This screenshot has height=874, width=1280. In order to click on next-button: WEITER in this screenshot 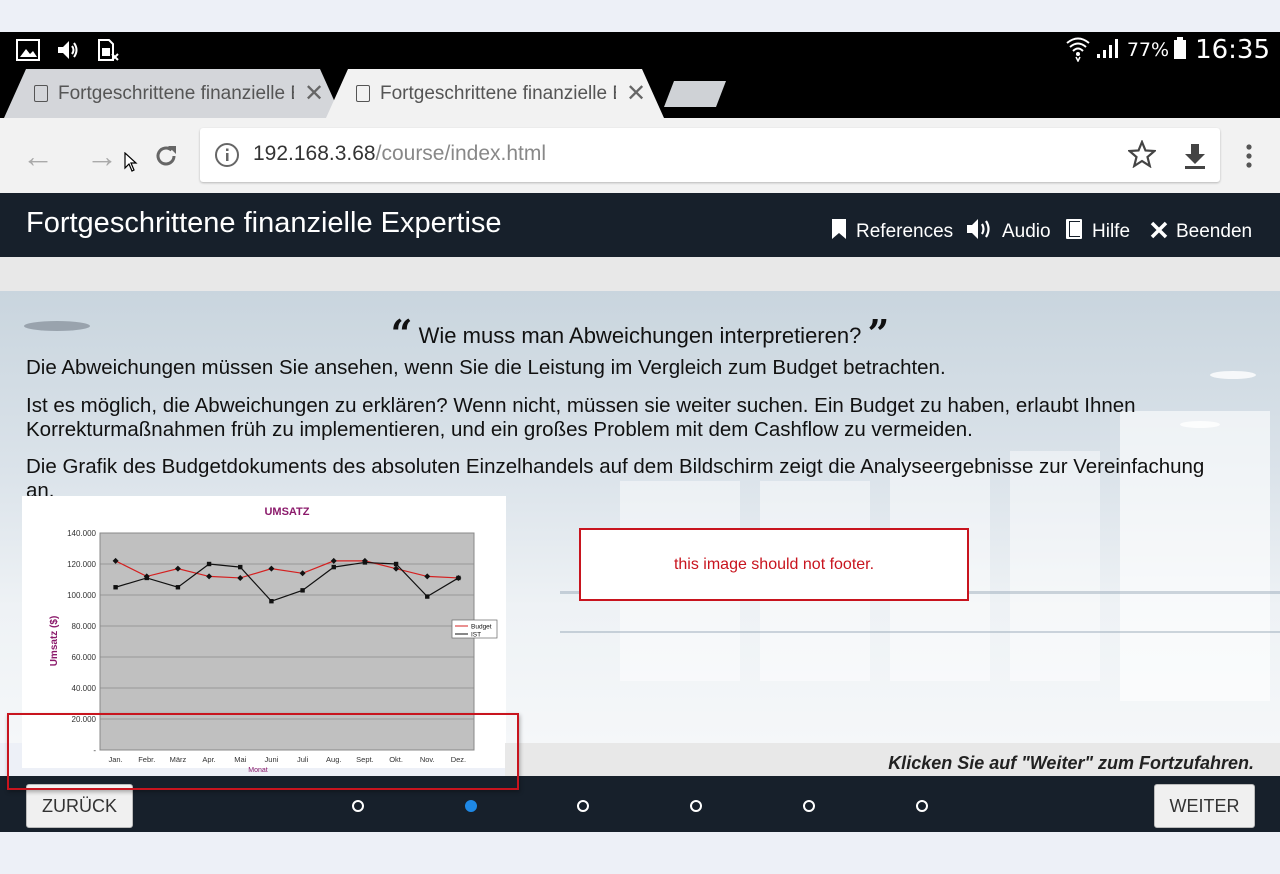, I will do `click(1204, 806)`.